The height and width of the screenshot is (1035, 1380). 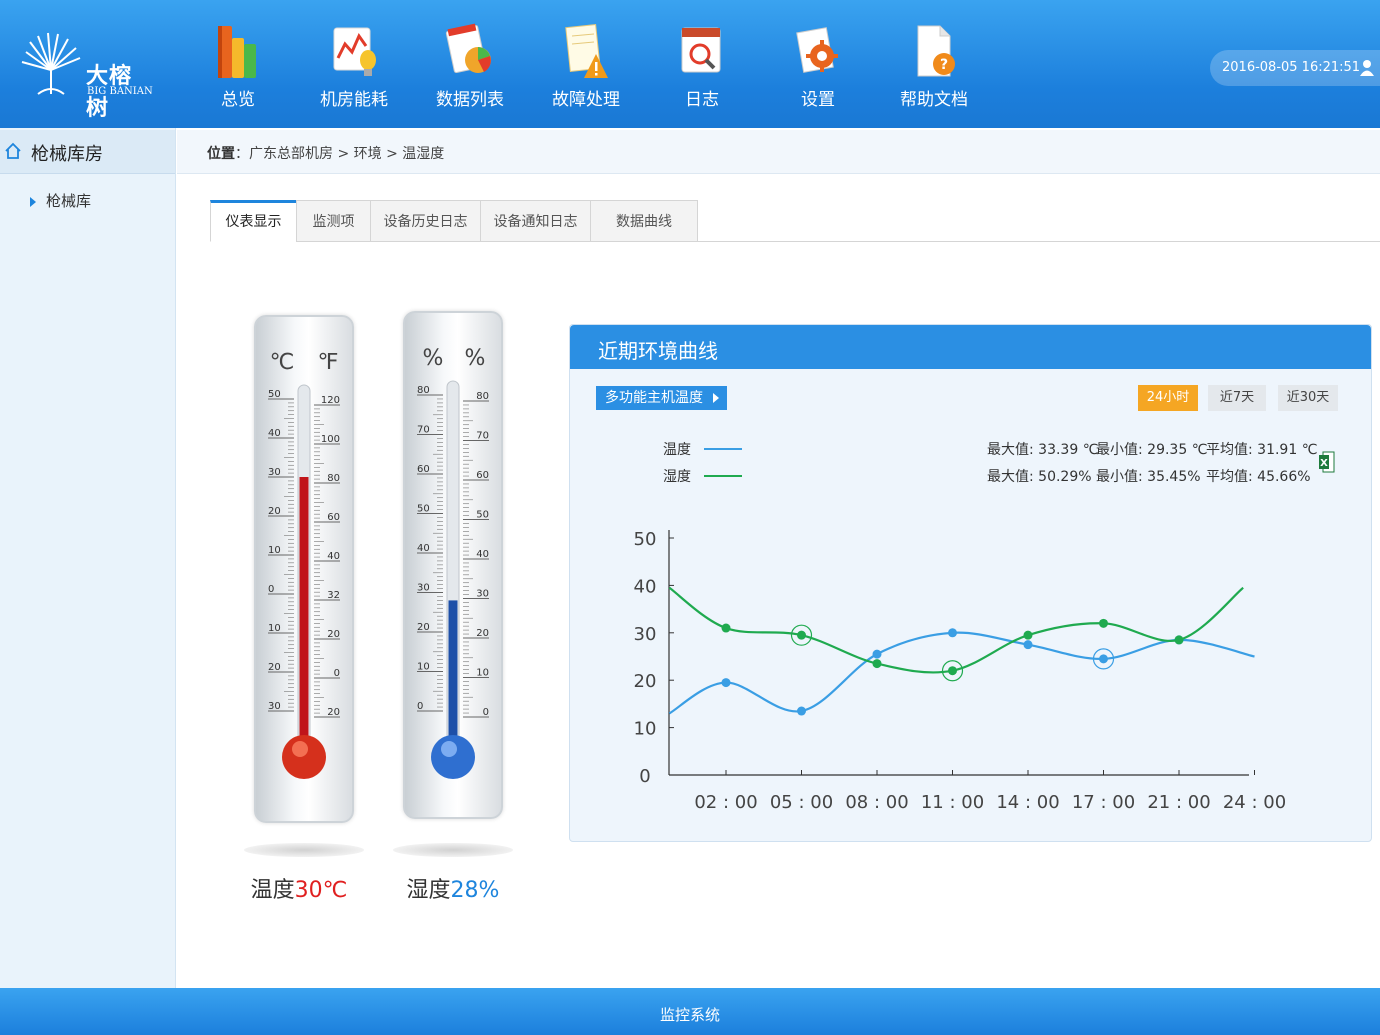 I want to click on legend-temp-swatch, so click(x=723, y=449).